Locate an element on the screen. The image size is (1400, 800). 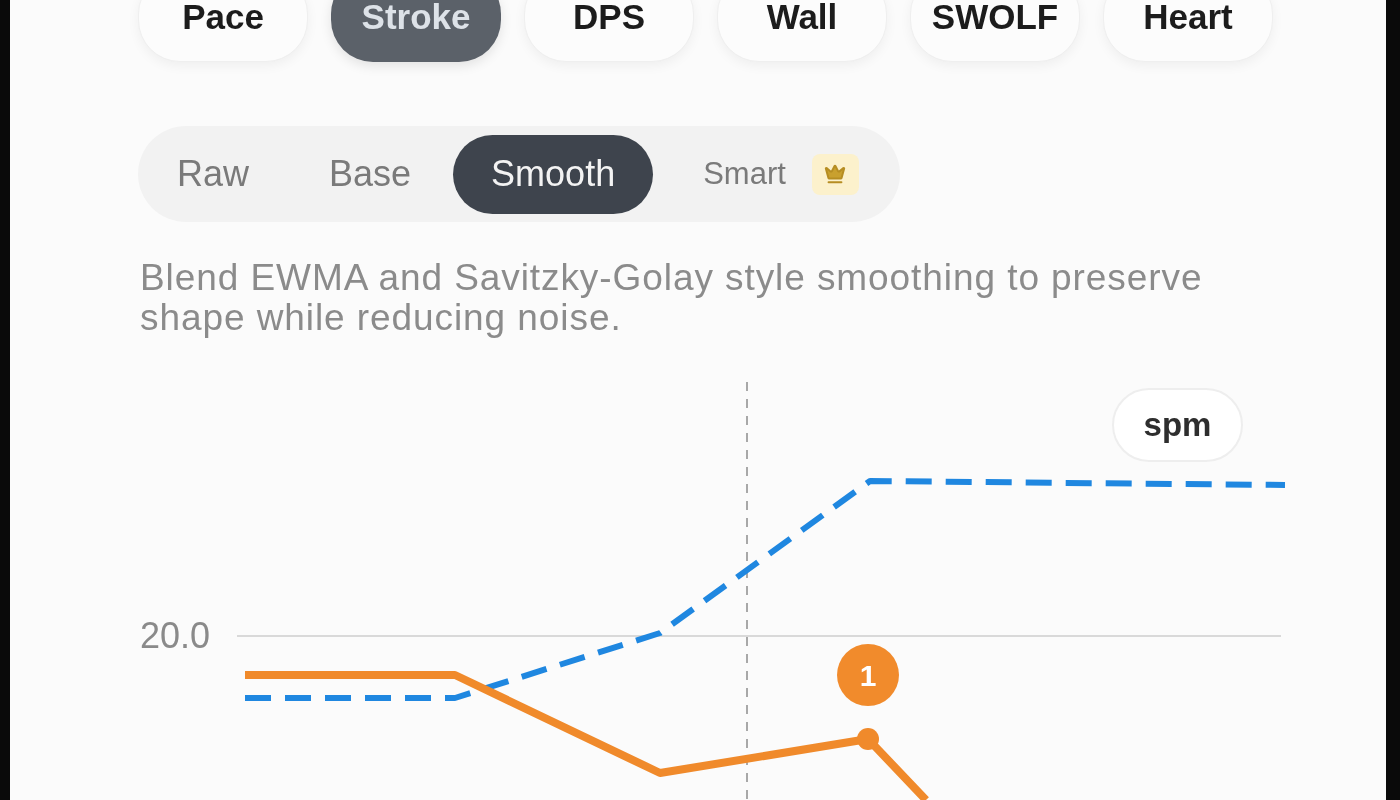
axis-tick-label: 20.0 is located at coordinates (175, 636).